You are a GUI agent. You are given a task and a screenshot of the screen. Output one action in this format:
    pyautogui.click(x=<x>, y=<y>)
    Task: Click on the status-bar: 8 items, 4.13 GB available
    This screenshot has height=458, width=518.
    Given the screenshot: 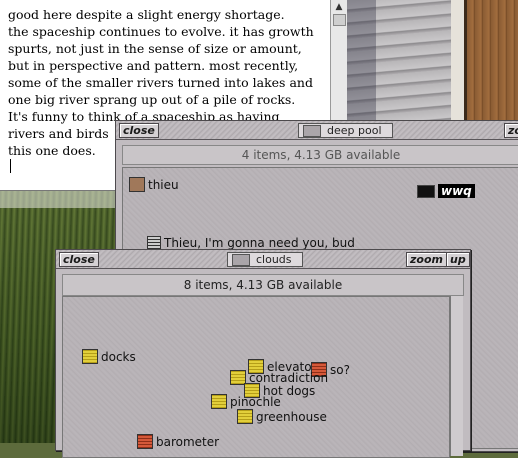 What is the action you would take?
    pyautogui.click(x=263, y=285)
    